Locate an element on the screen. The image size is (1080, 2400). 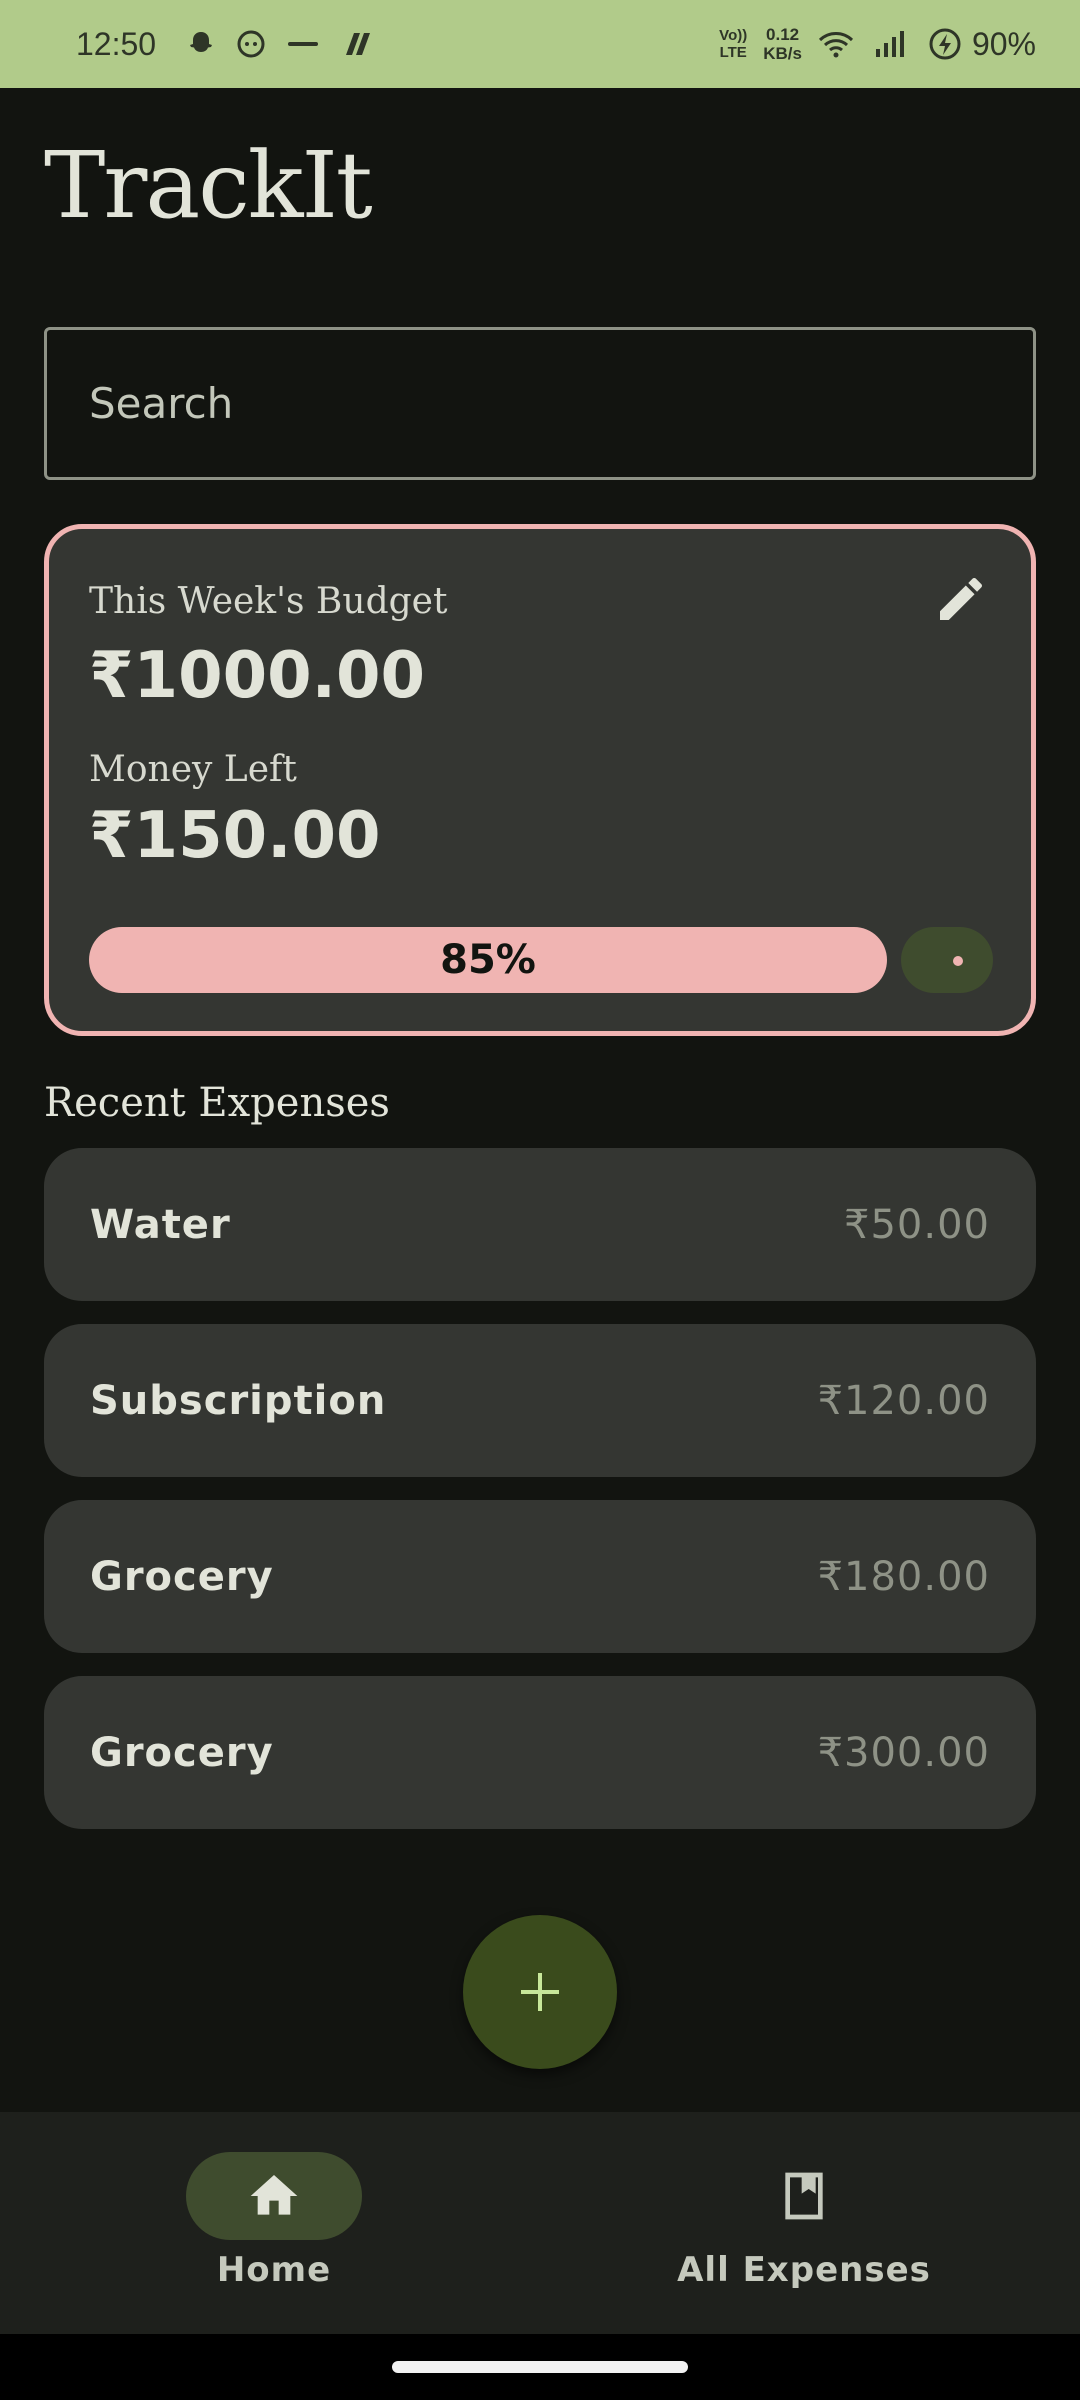
pencil-icon is located at coordinates (961, 598).